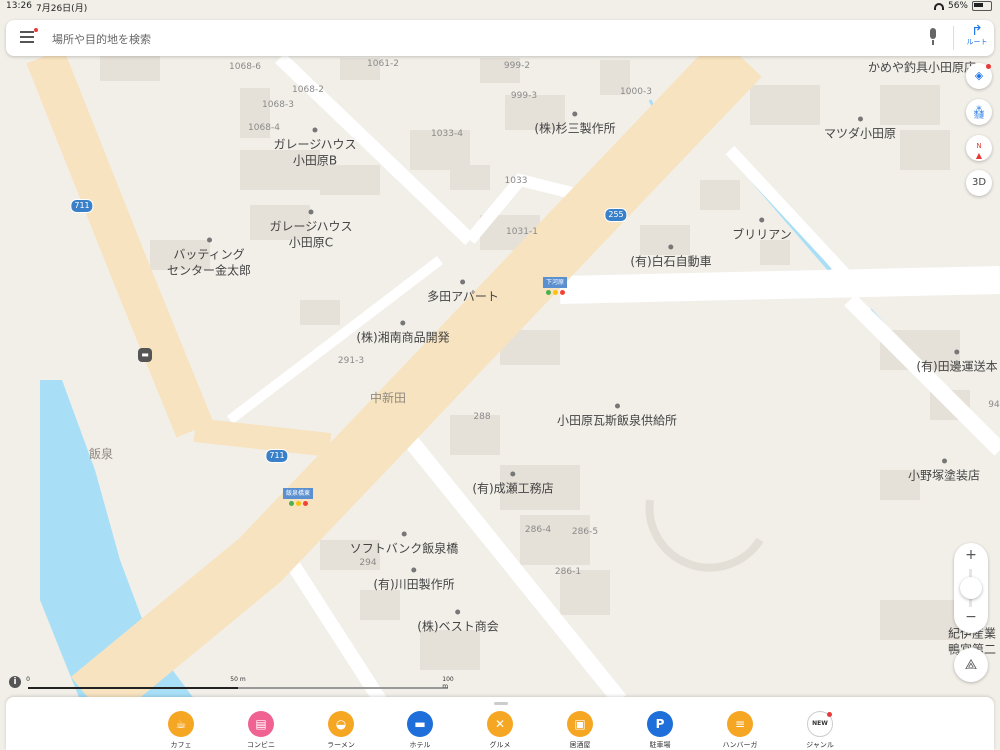 Image resolution: width=1000 pixels, height=750 pixels. What do you see at coordinates (261, 745) in the screenshot?
I see `category-label: コンビニ` at bounding box center [261, 745].